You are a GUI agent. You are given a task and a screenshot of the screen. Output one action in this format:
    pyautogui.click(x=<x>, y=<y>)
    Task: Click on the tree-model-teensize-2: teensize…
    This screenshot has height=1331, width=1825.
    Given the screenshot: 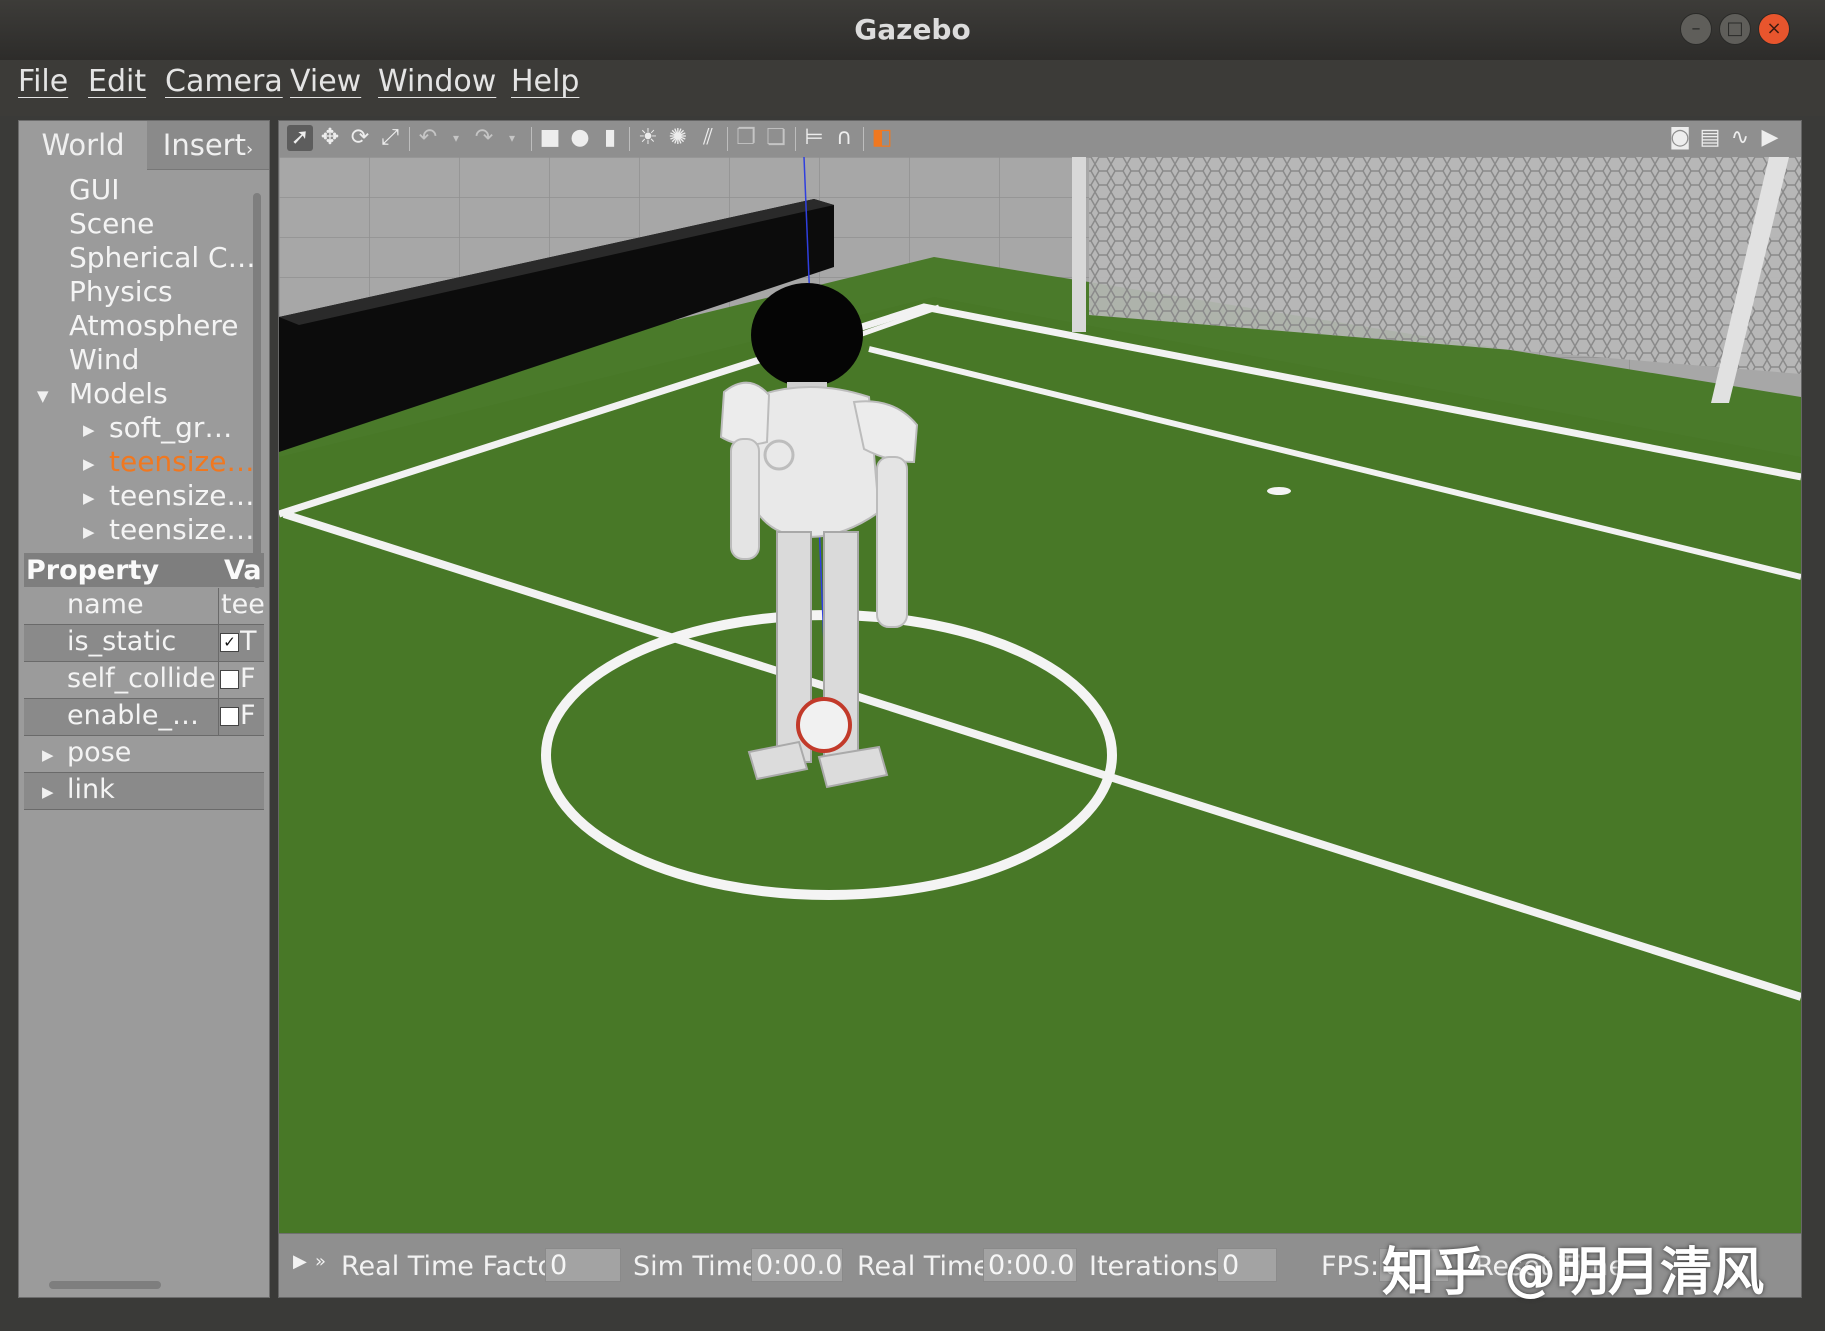 What is the action you would take?
    pyautogui.click(x=181, y=495)
    